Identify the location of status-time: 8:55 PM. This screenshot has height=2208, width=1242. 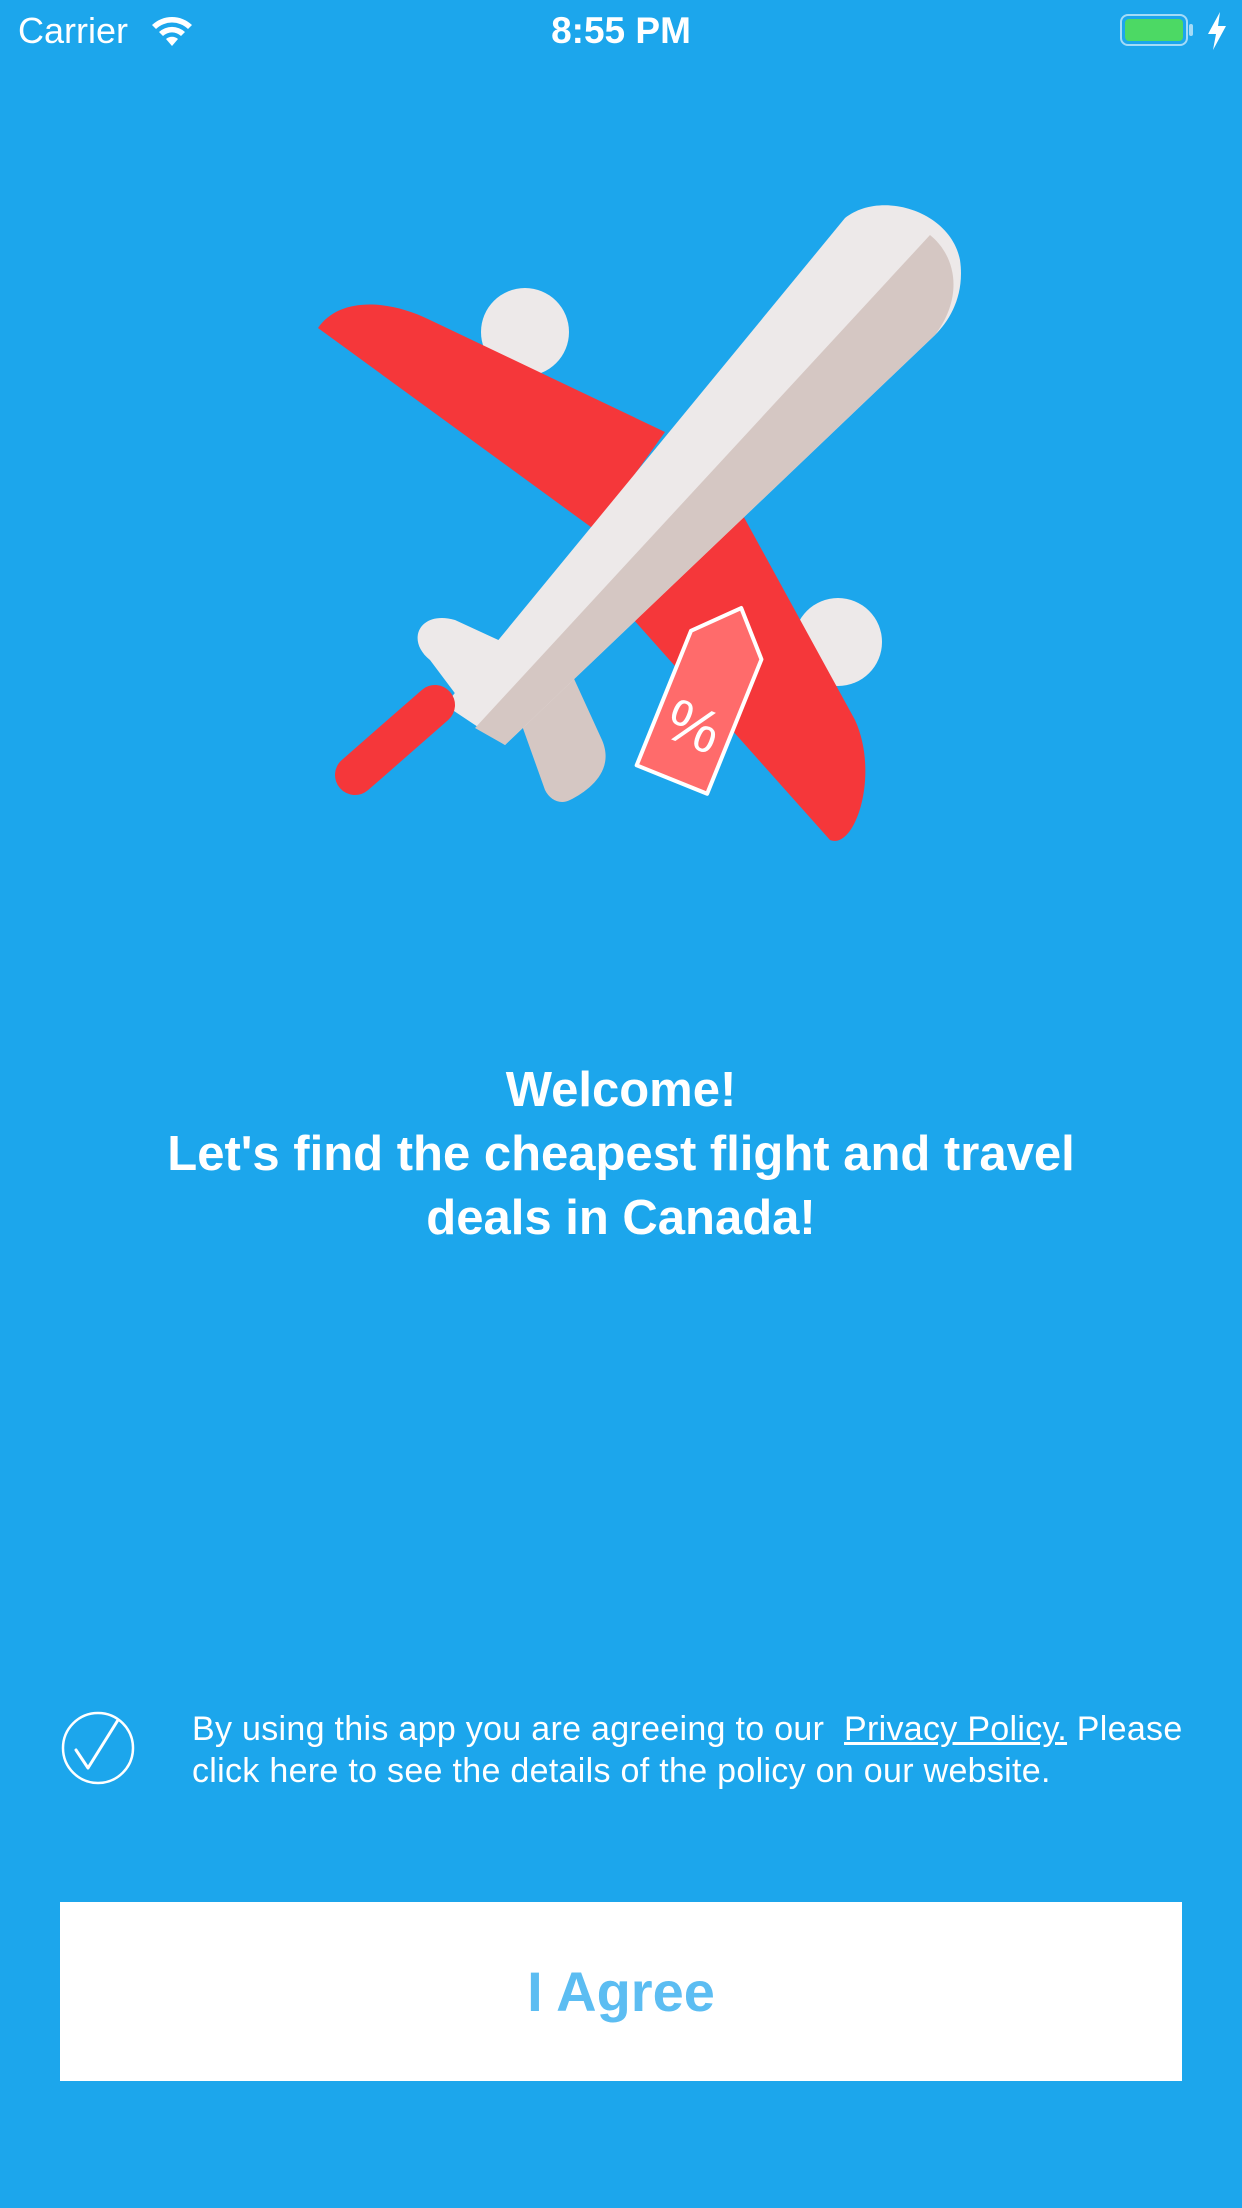
(621, 30).